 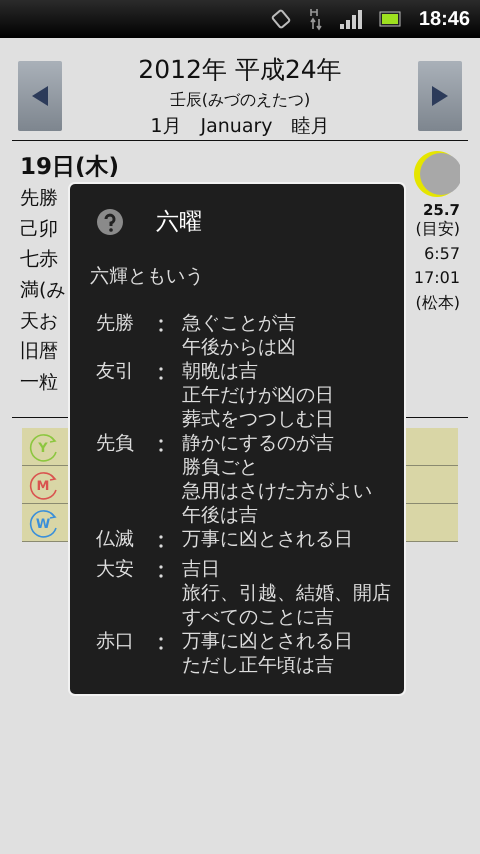 I want to click on rokuyo-name: 先勝, so click(x=115, y=323).